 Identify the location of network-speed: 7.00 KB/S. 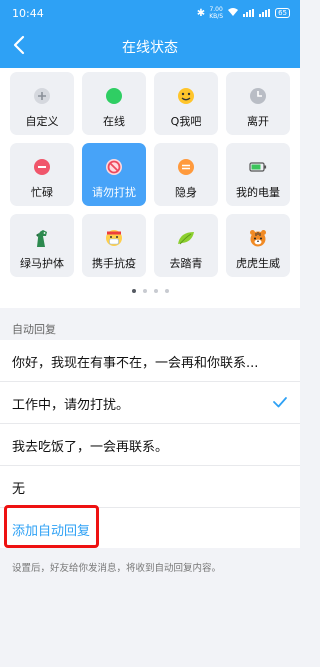
(216, 13).